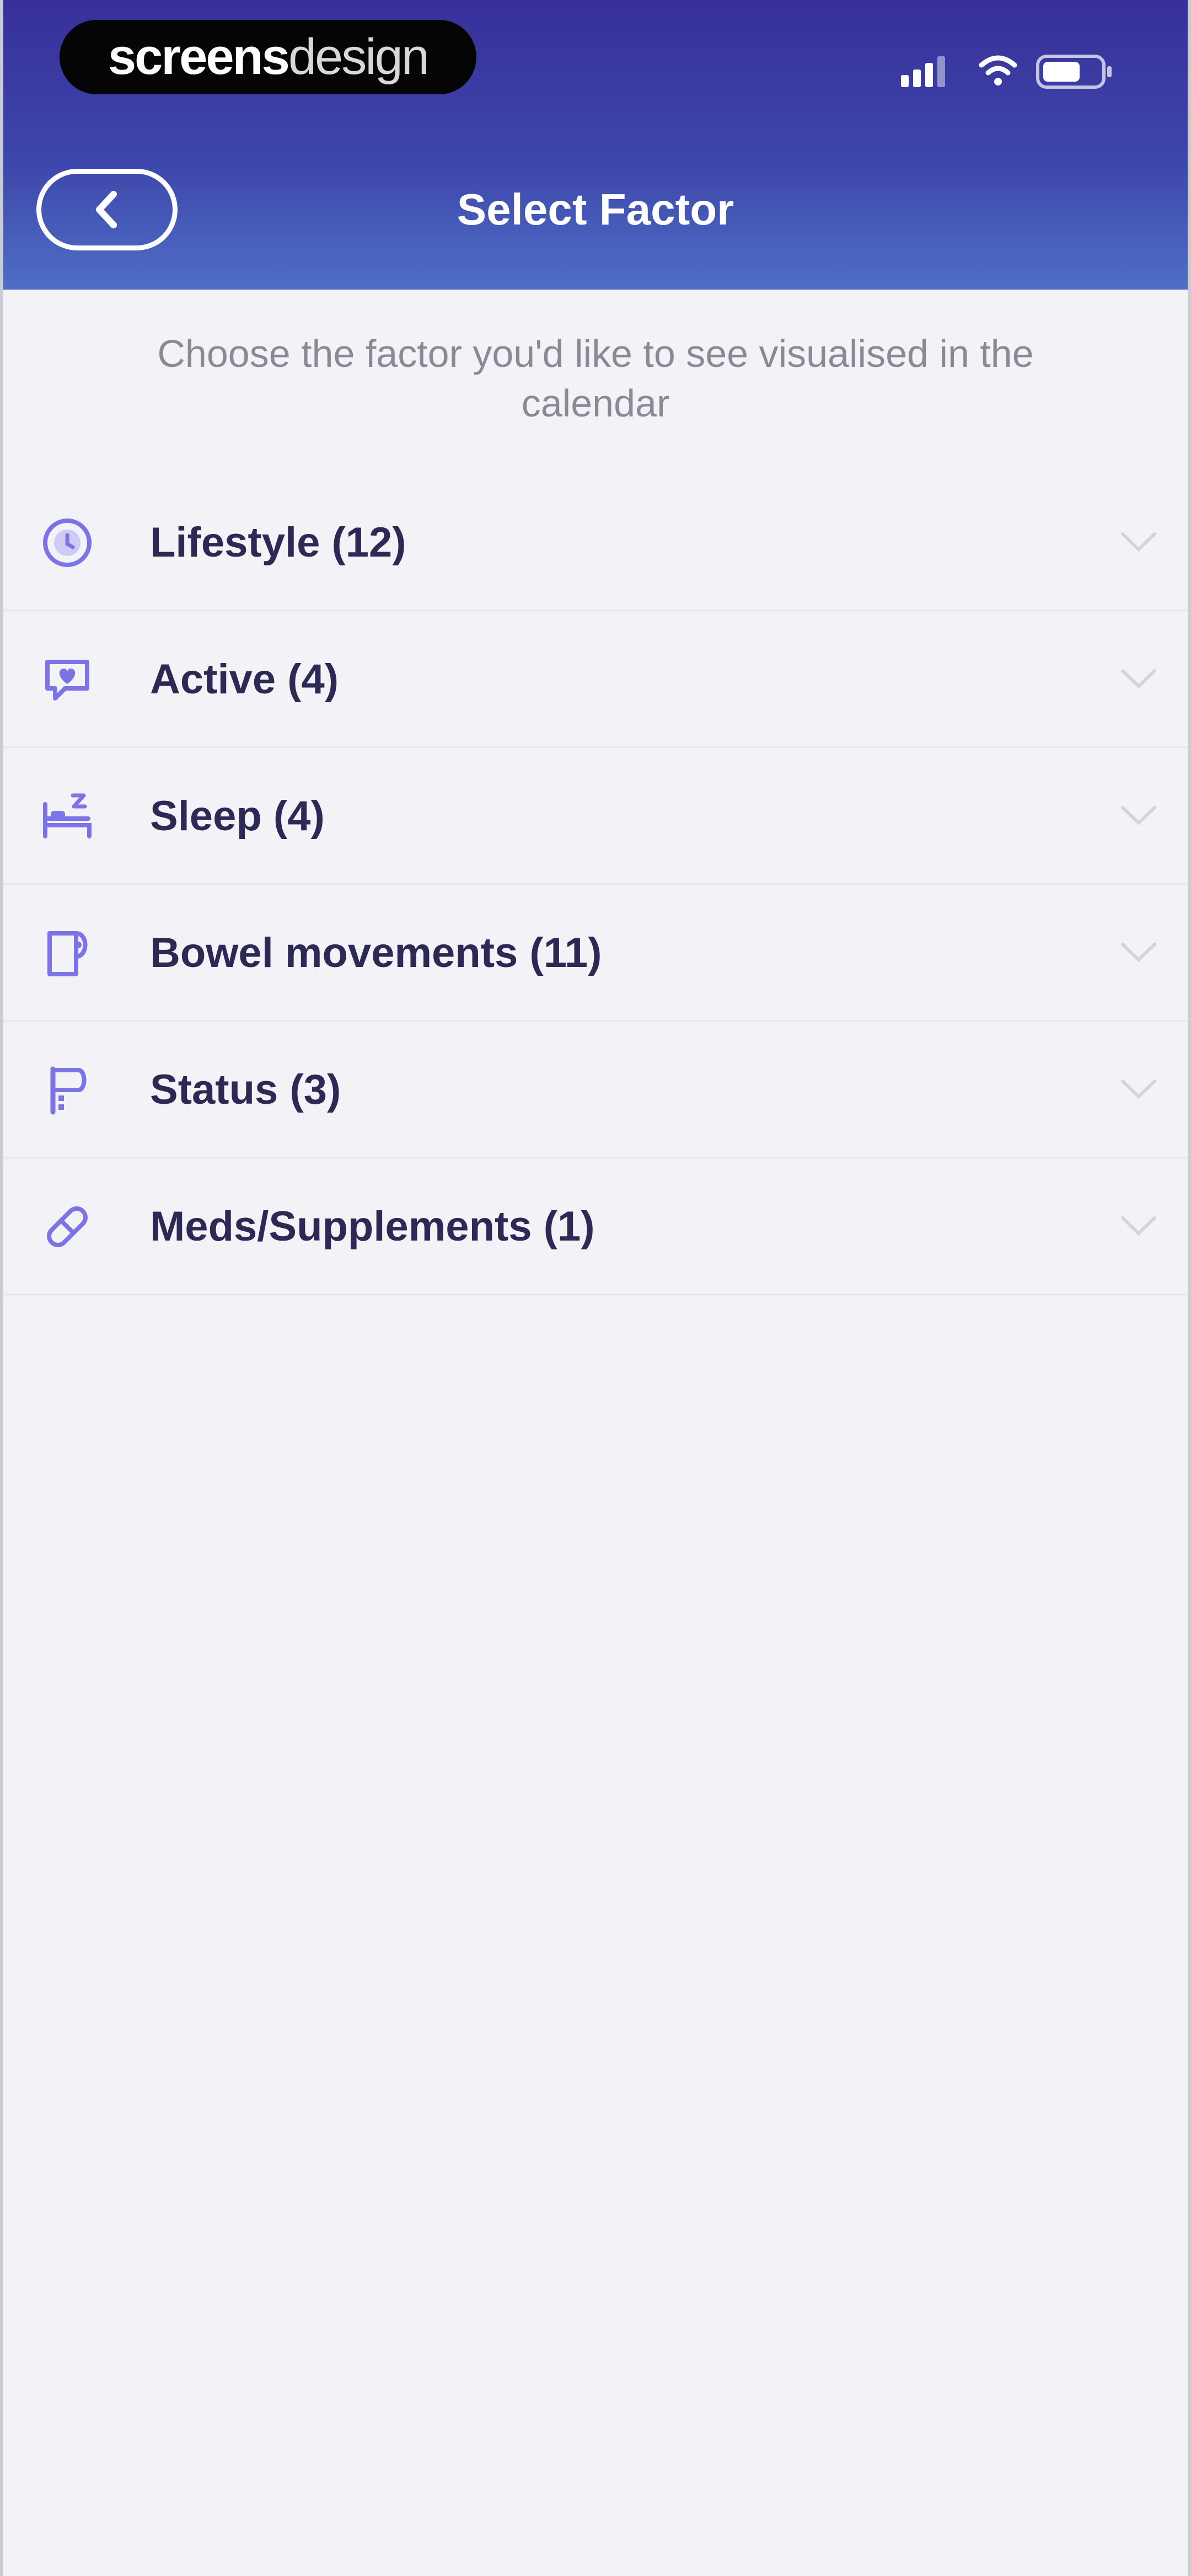 Image resolution: width=1191 pixels, height=2576 pixels. I want to click on factor-row-sleep: Sleep (4), so click(595, 816).